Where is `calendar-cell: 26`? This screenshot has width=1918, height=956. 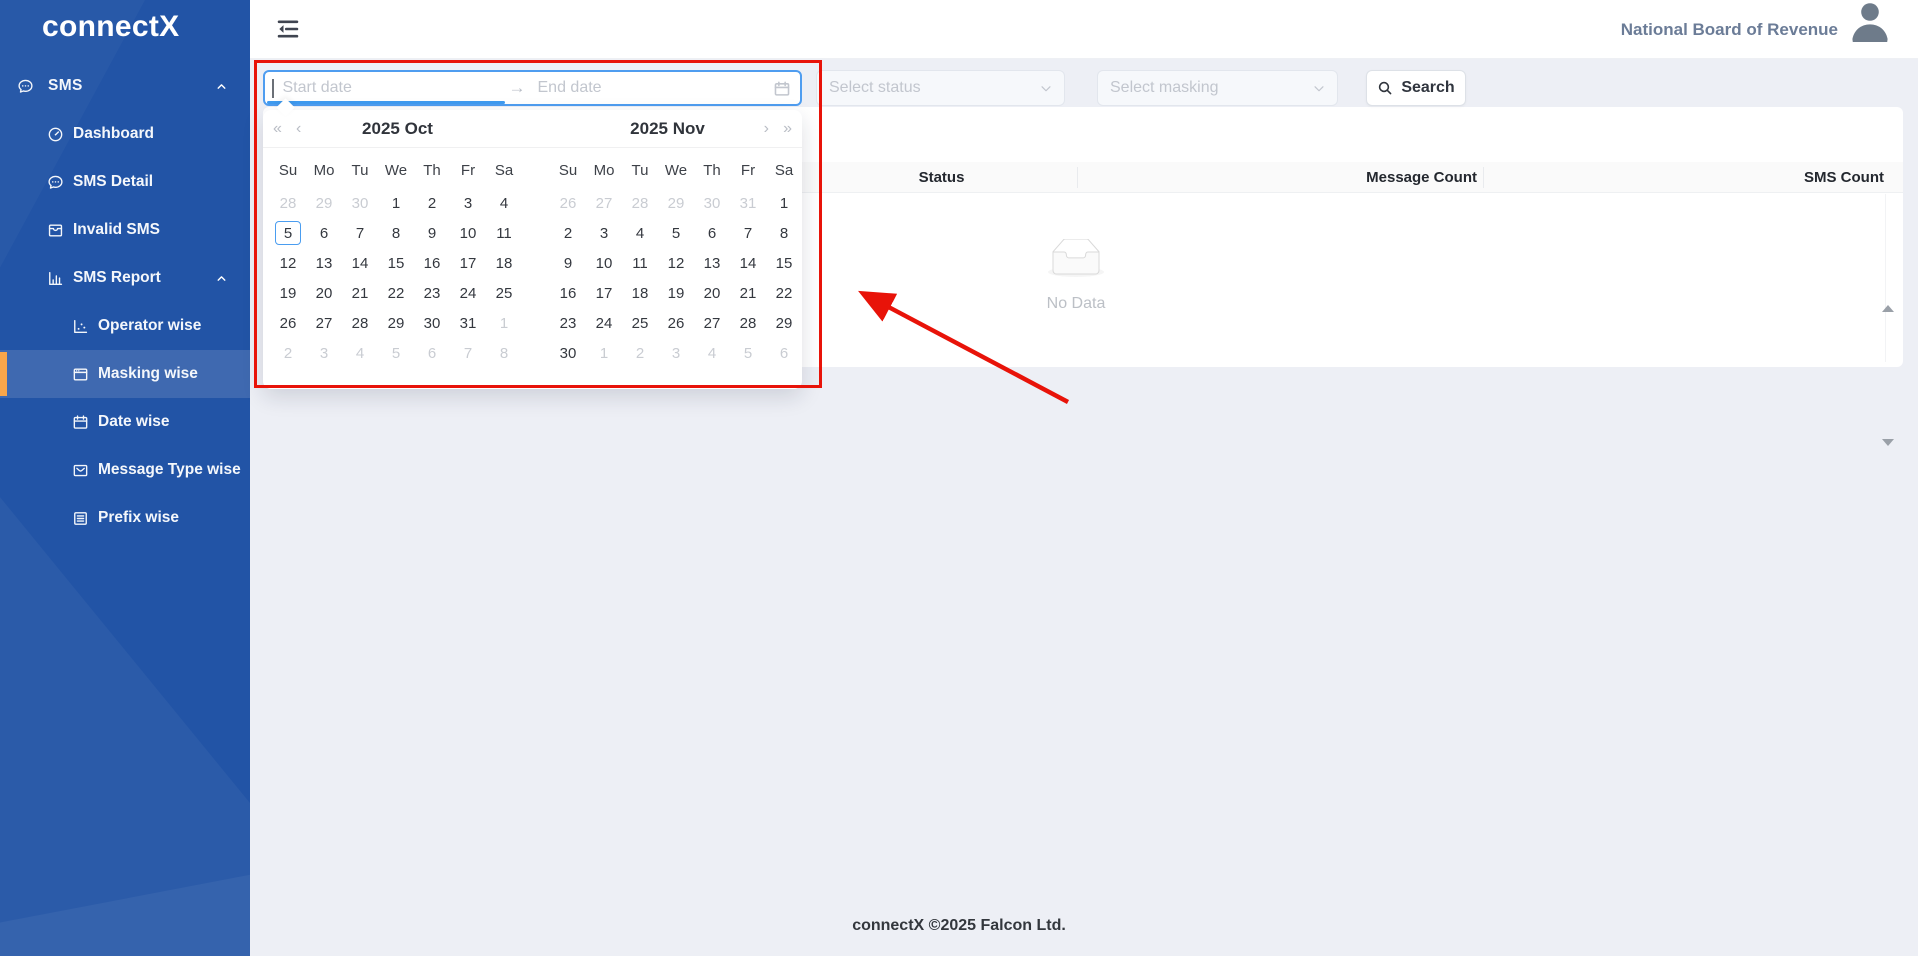
calendar-cell: 26 is located at coordinates (676, 323).